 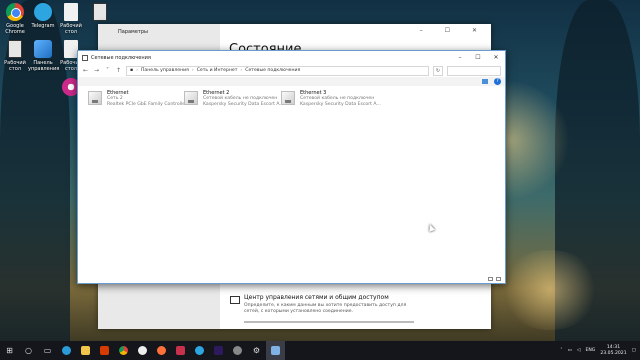 I want to click on wallpaper-glow, so click(x=550, y=290).